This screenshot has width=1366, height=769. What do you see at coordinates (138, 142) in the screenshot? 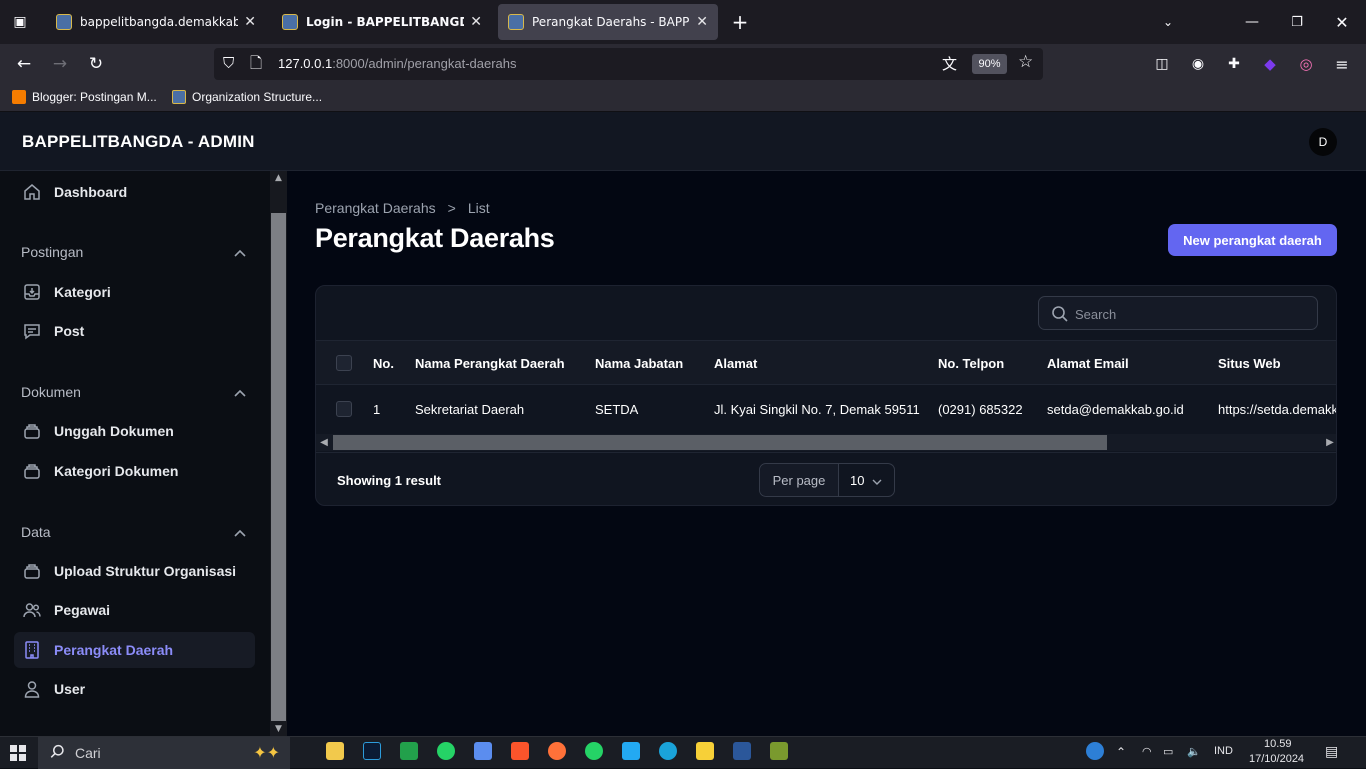
I see `app-brand: BAPPELITBANGDA - ADMIN` at bounding box center [138, 142].